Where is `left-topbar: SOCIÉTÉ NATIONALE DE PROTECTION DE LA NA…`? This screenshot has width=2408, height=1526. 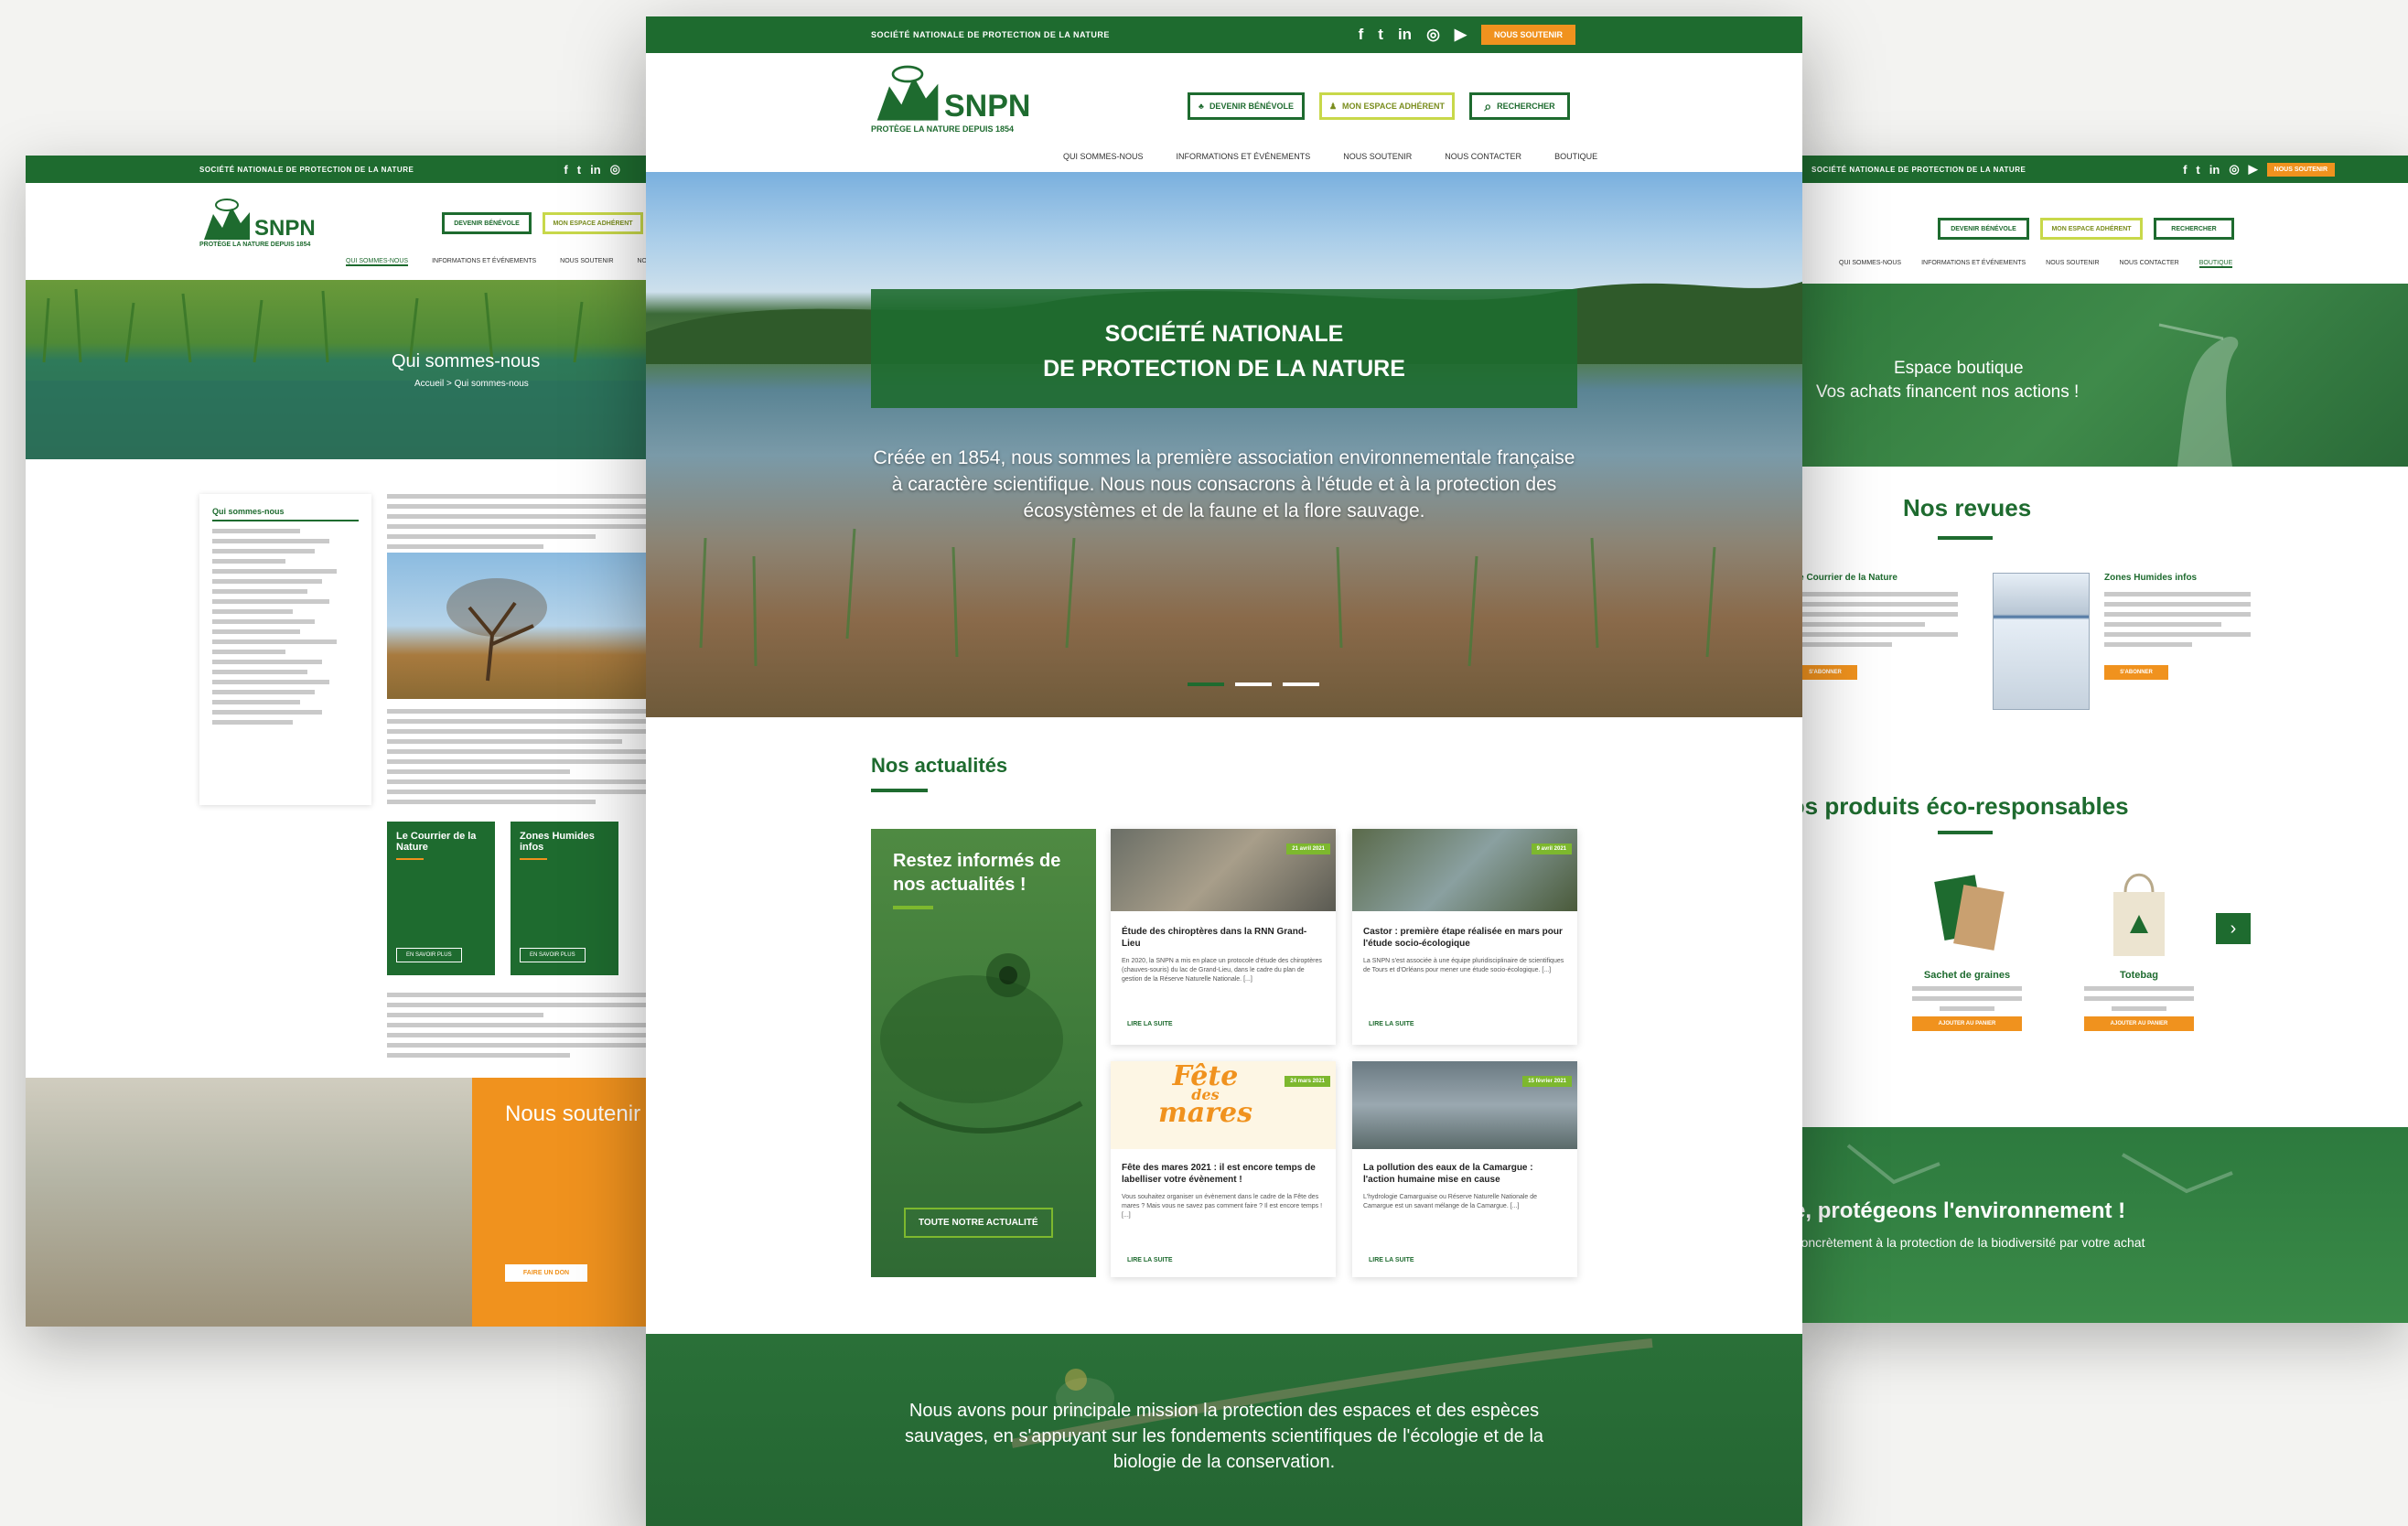
left-topbar: SOCIÉTÉ NATIONALE DE PROTECTION DE LA NA… is located at coordinates (337, 169).